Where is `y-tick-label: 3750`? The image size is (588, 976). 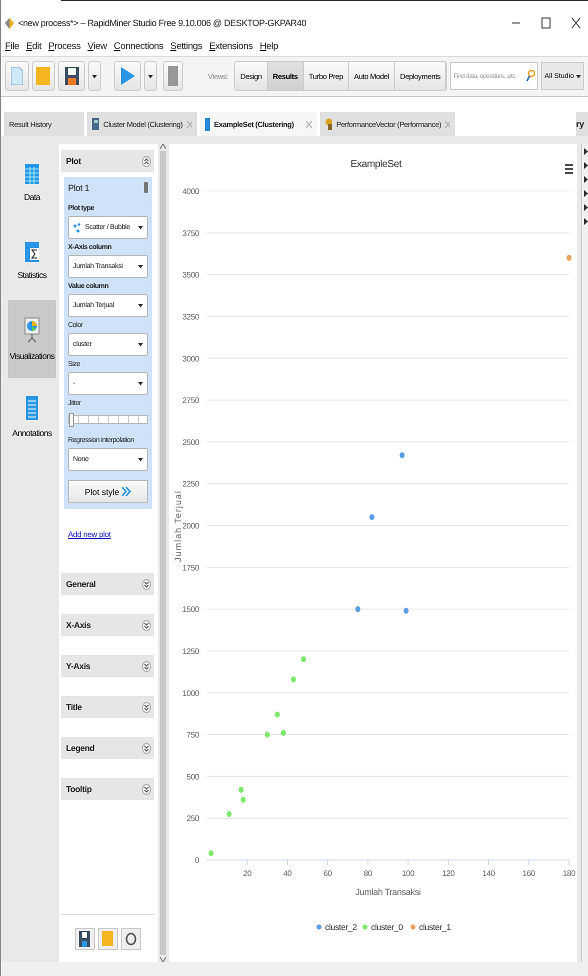
y-tick-label: 3750 is located at coordinates (190, 233).